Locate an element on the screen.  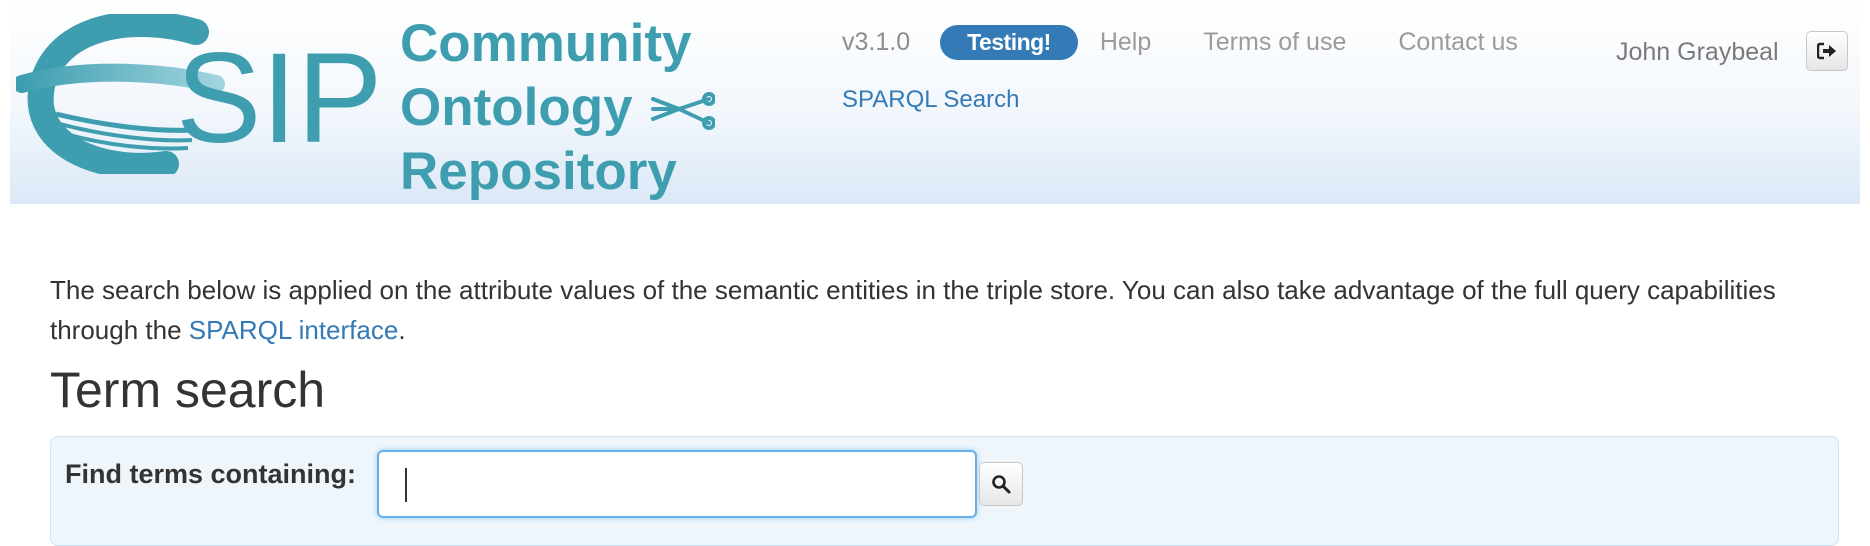
brand-line-repository: Repository is located at coordinates (538, 171).